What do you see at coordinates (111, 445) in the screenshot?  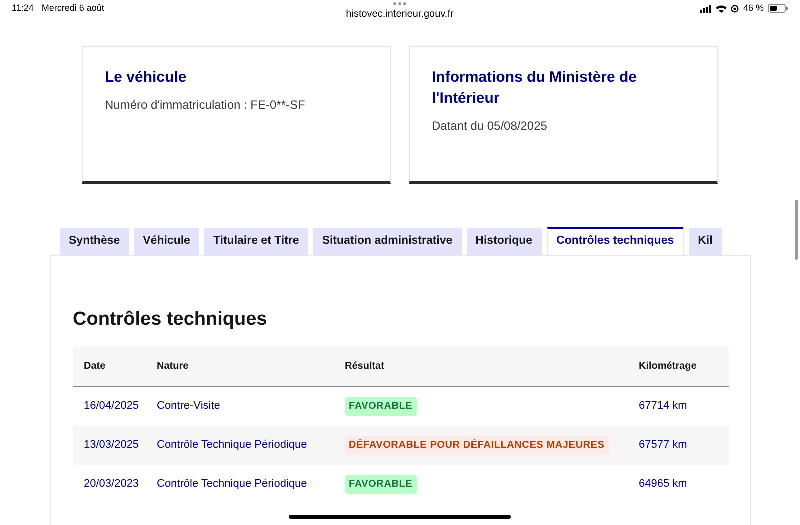 I see `table-cell-text: 13/03/2025` at bounding box center [111, 445].